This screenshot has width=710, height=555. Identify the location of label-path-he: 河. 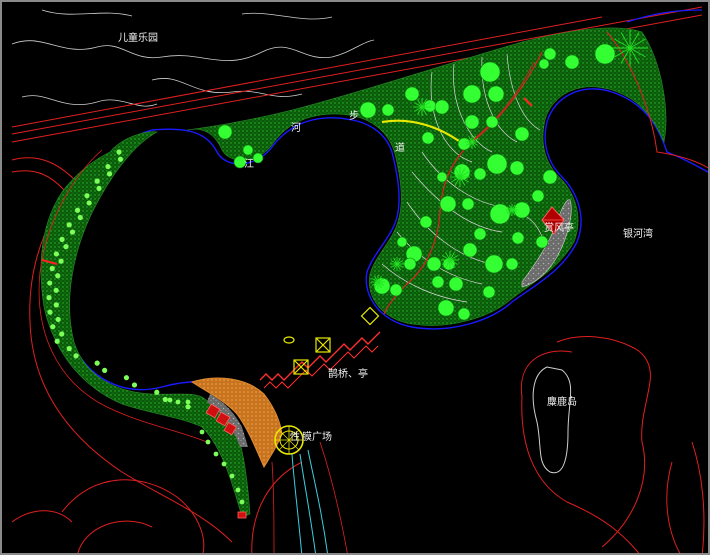
(296, 128).